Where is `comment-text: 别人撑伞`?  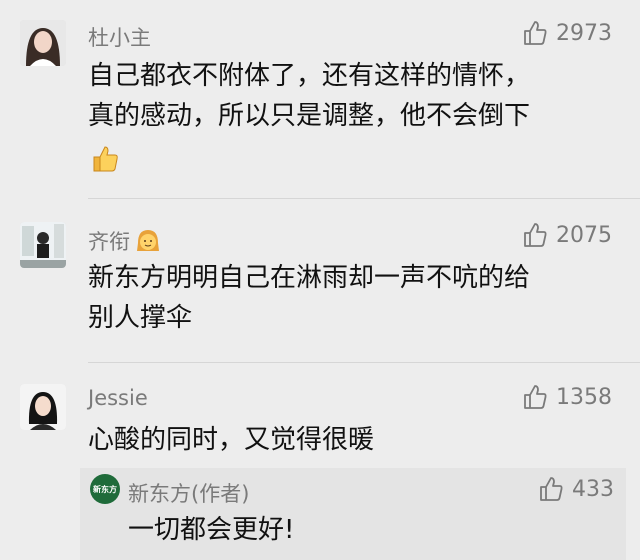
comment-text: 别人撑伞 is located at coordinates (140, 318).